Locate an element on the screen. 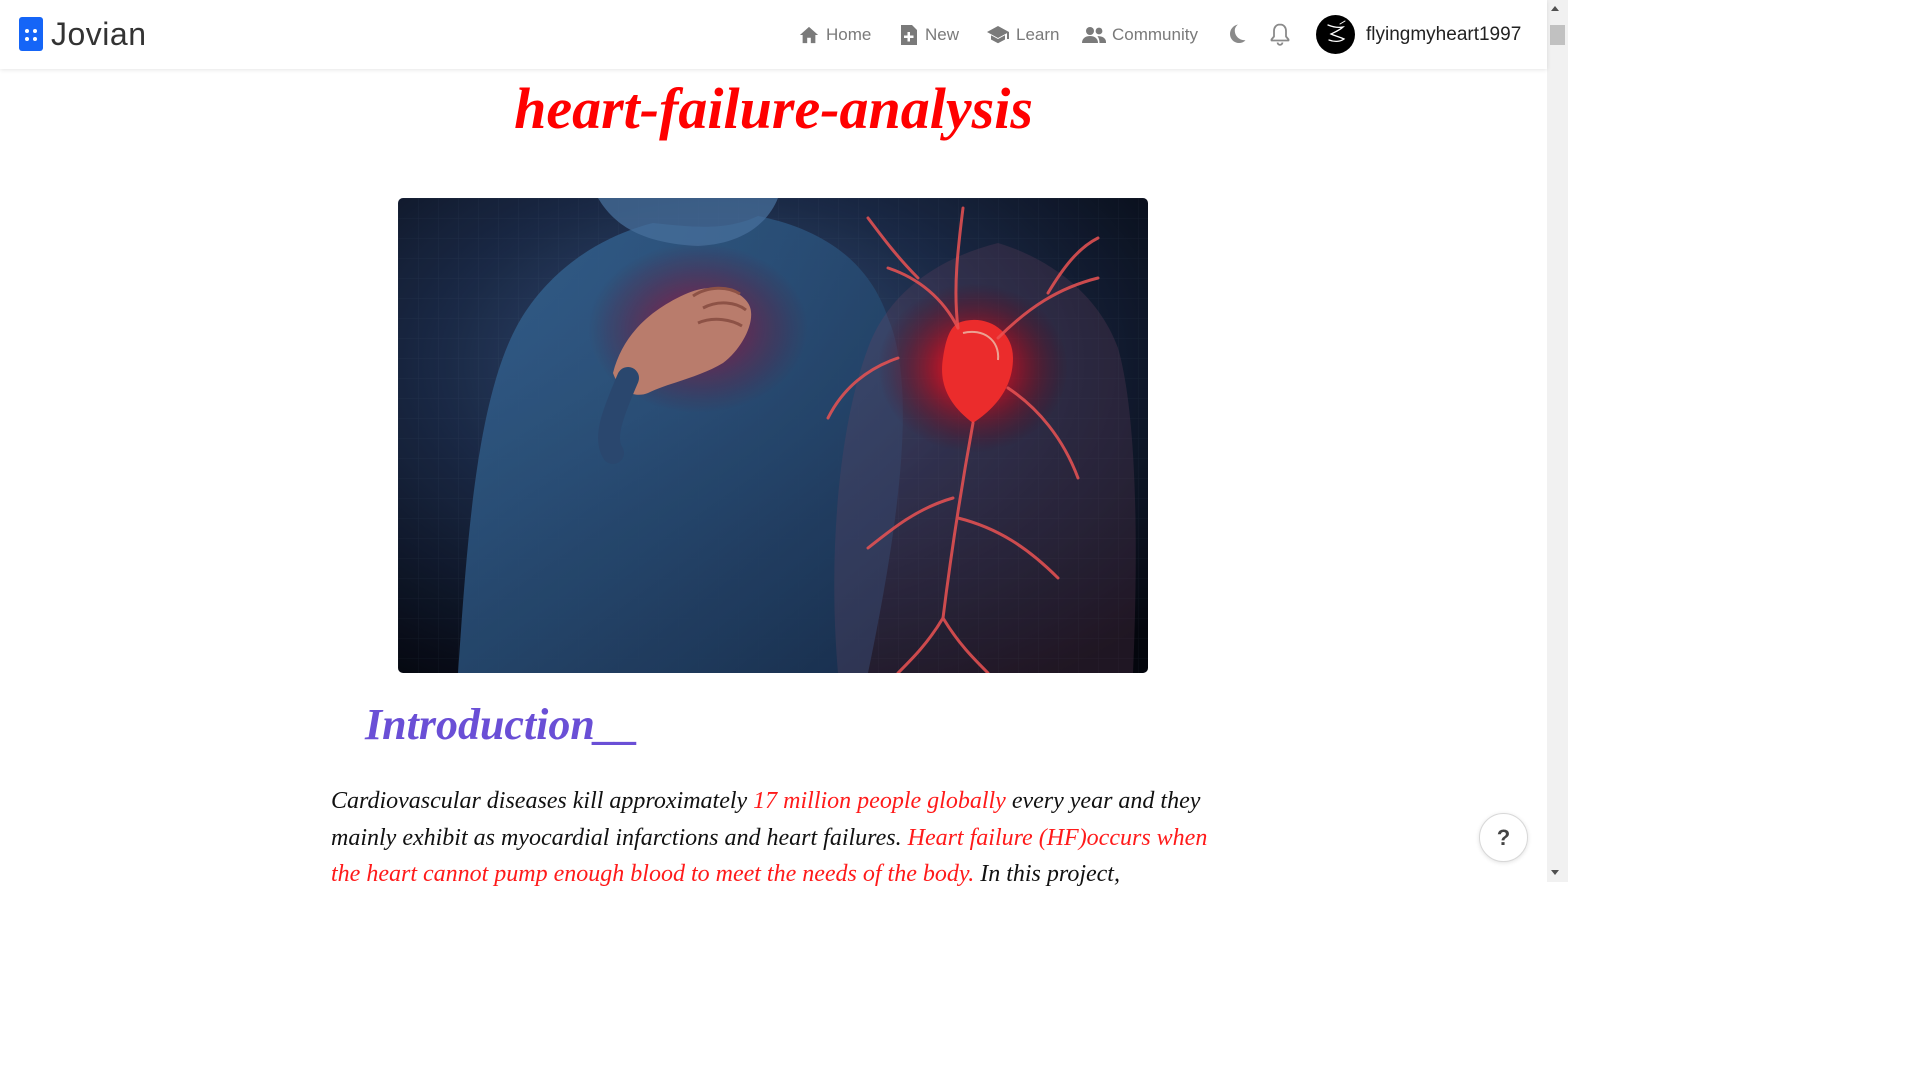 The height and width of the screenshot is (1080, 1920). nav-home: Home is located at coordinates (834, 35).